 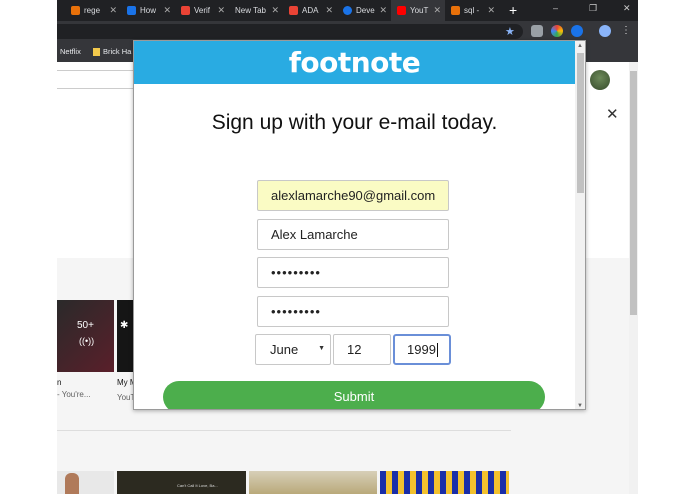 I want to click on color-picker-icon, so click(x=557, y=31).